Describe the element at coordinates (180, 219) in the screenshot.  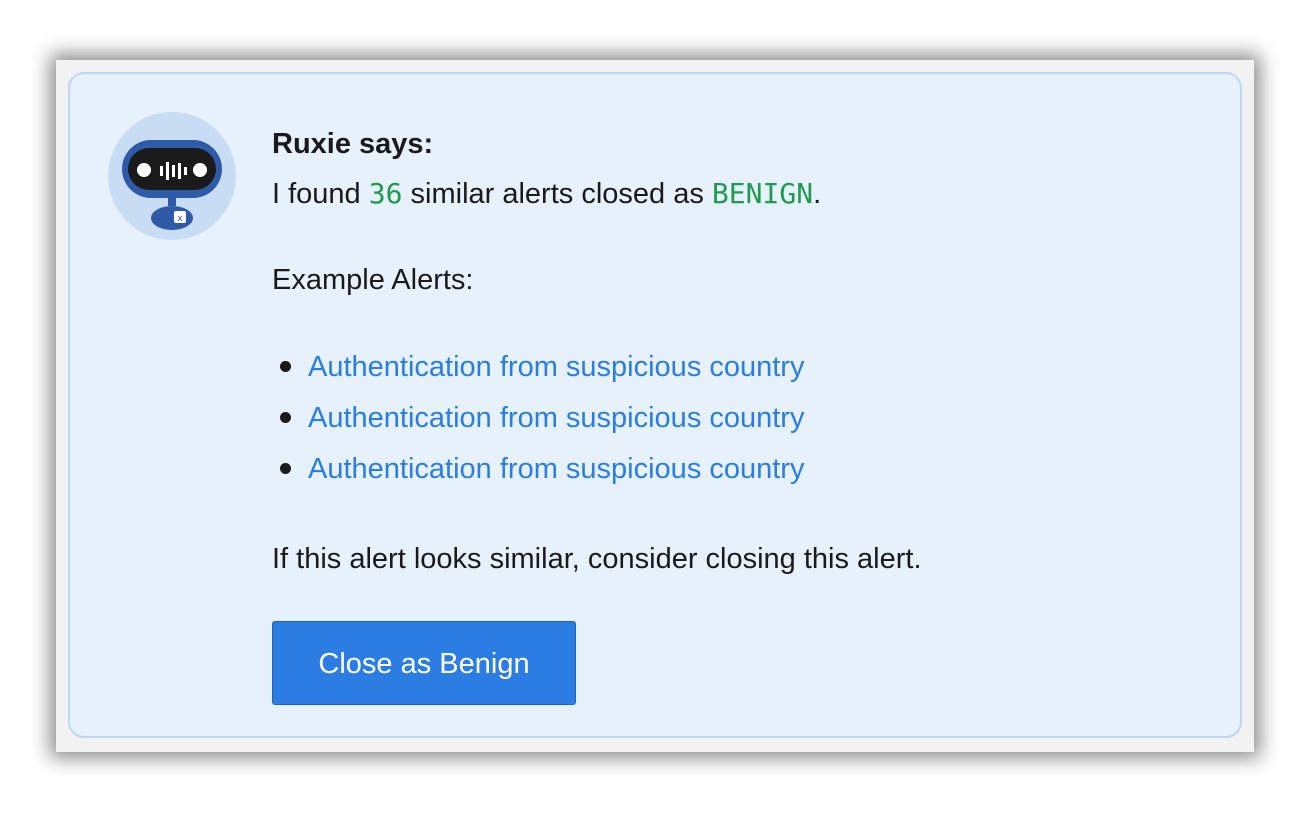
I see `svg-text: x` at that location.